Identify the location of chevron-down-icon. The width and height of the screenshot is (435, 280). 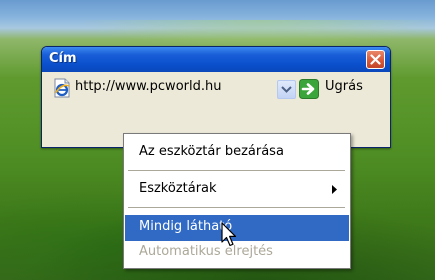
(286, 89).